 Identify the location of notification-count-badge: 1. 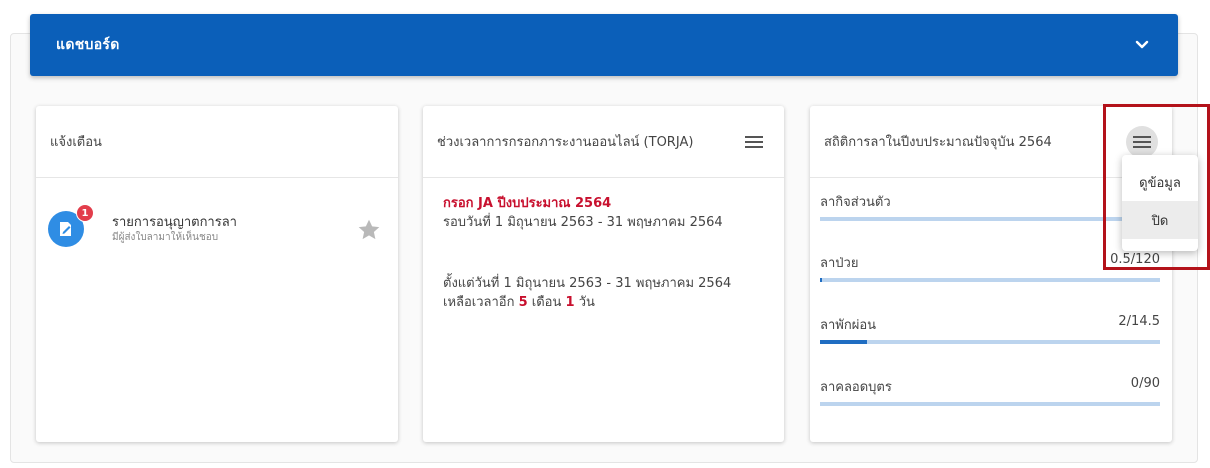
(85, 213).